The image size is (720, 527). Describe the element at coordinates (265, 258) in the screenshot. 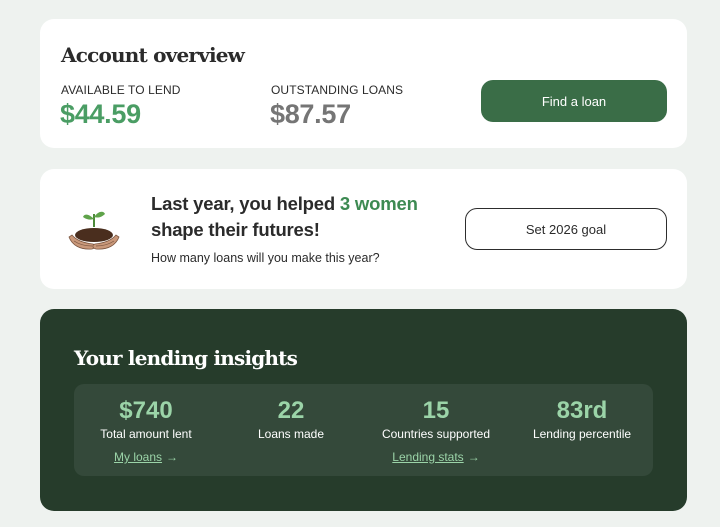

I see `impact-subtext: How many loans will you make this year?` at that location.